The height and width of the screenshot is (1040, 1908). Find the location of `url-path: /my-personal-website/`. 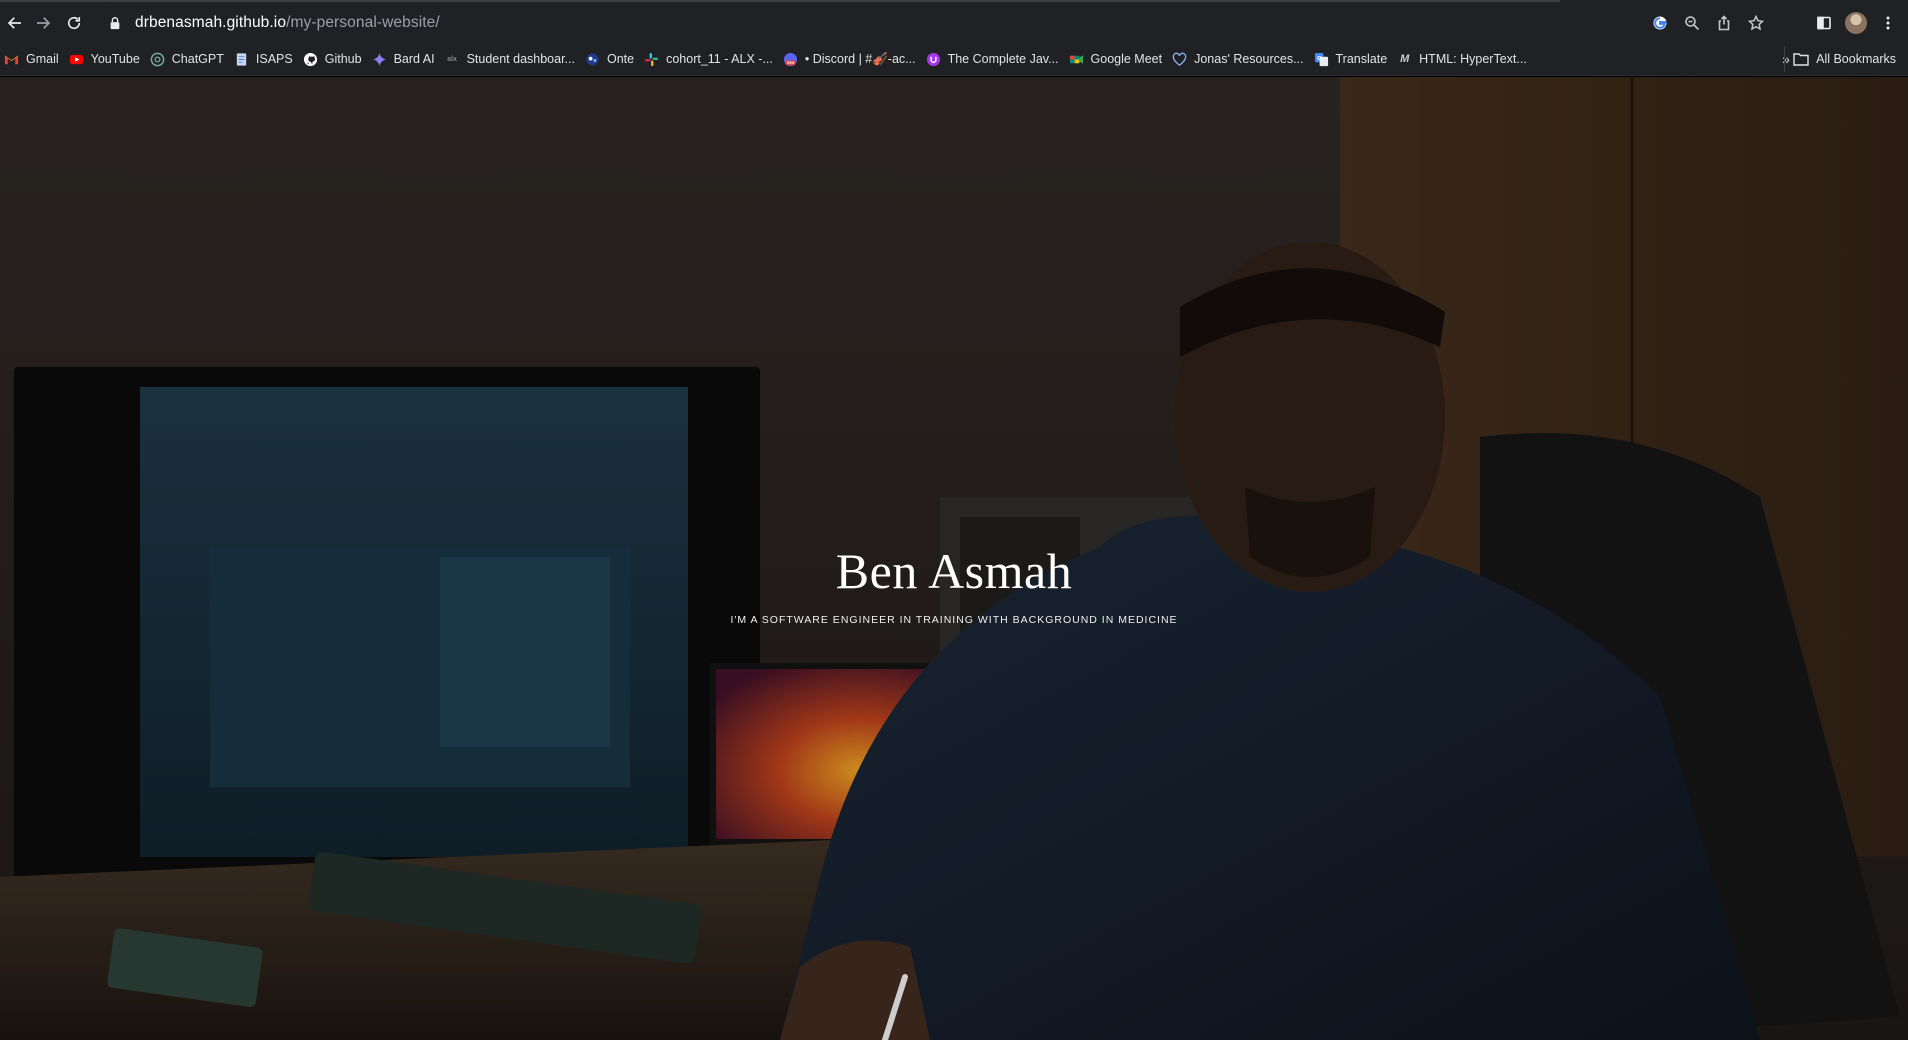

url-path: /my-personal-website/ is located at coordinates (363, 22).